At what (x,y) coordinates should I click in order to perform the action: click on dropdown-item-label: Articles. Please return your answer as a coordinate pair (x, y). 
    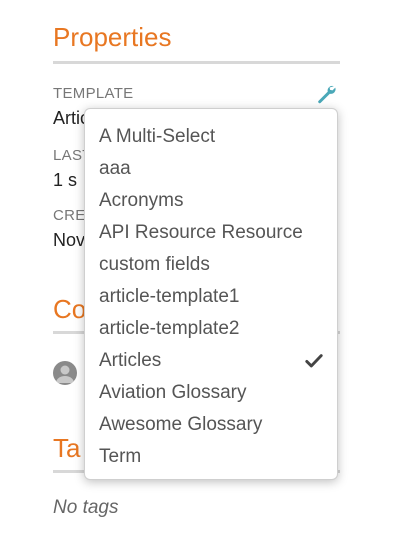
    Looking at the image, I should click on (130, 360).